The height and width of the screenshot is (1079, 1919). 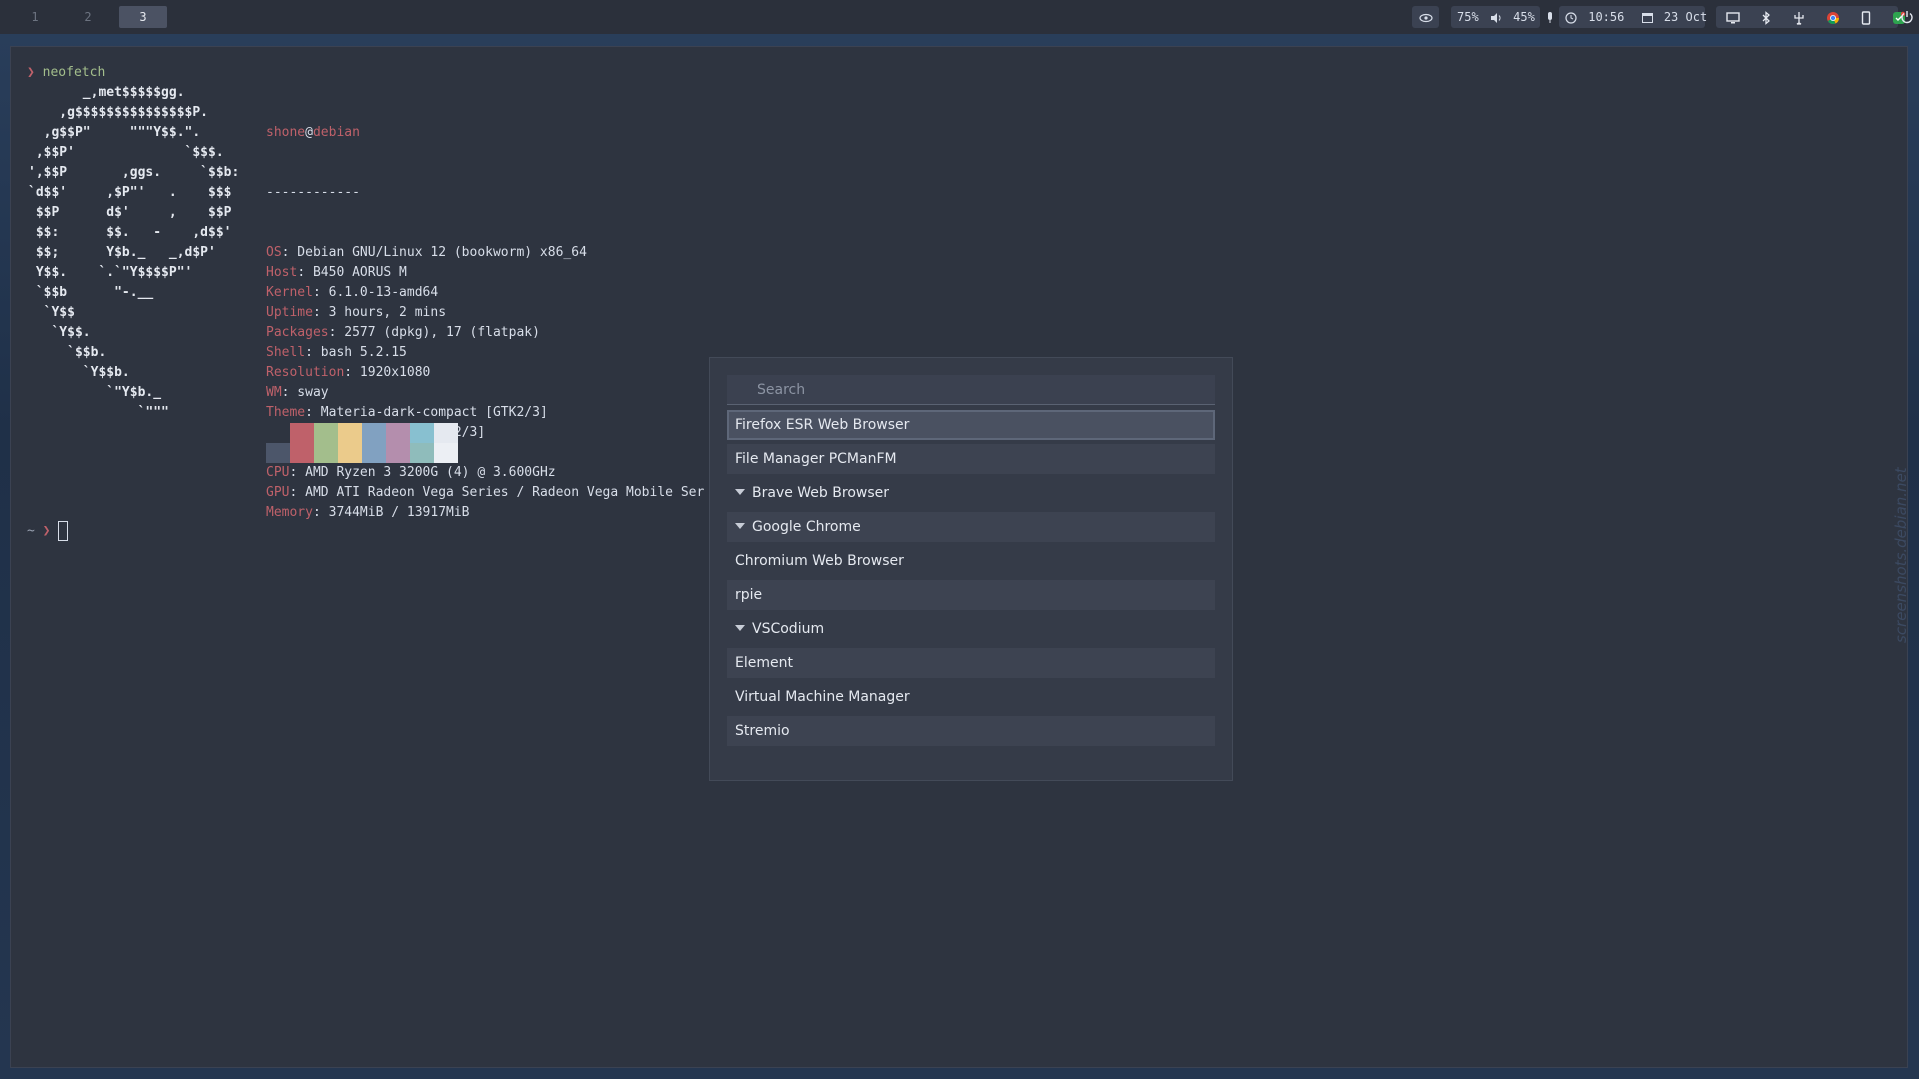 What do you see at coordinates (749, 595) in the screenshot?
I see `launcher-item-label: rpie` at bounding box center [749, 595].